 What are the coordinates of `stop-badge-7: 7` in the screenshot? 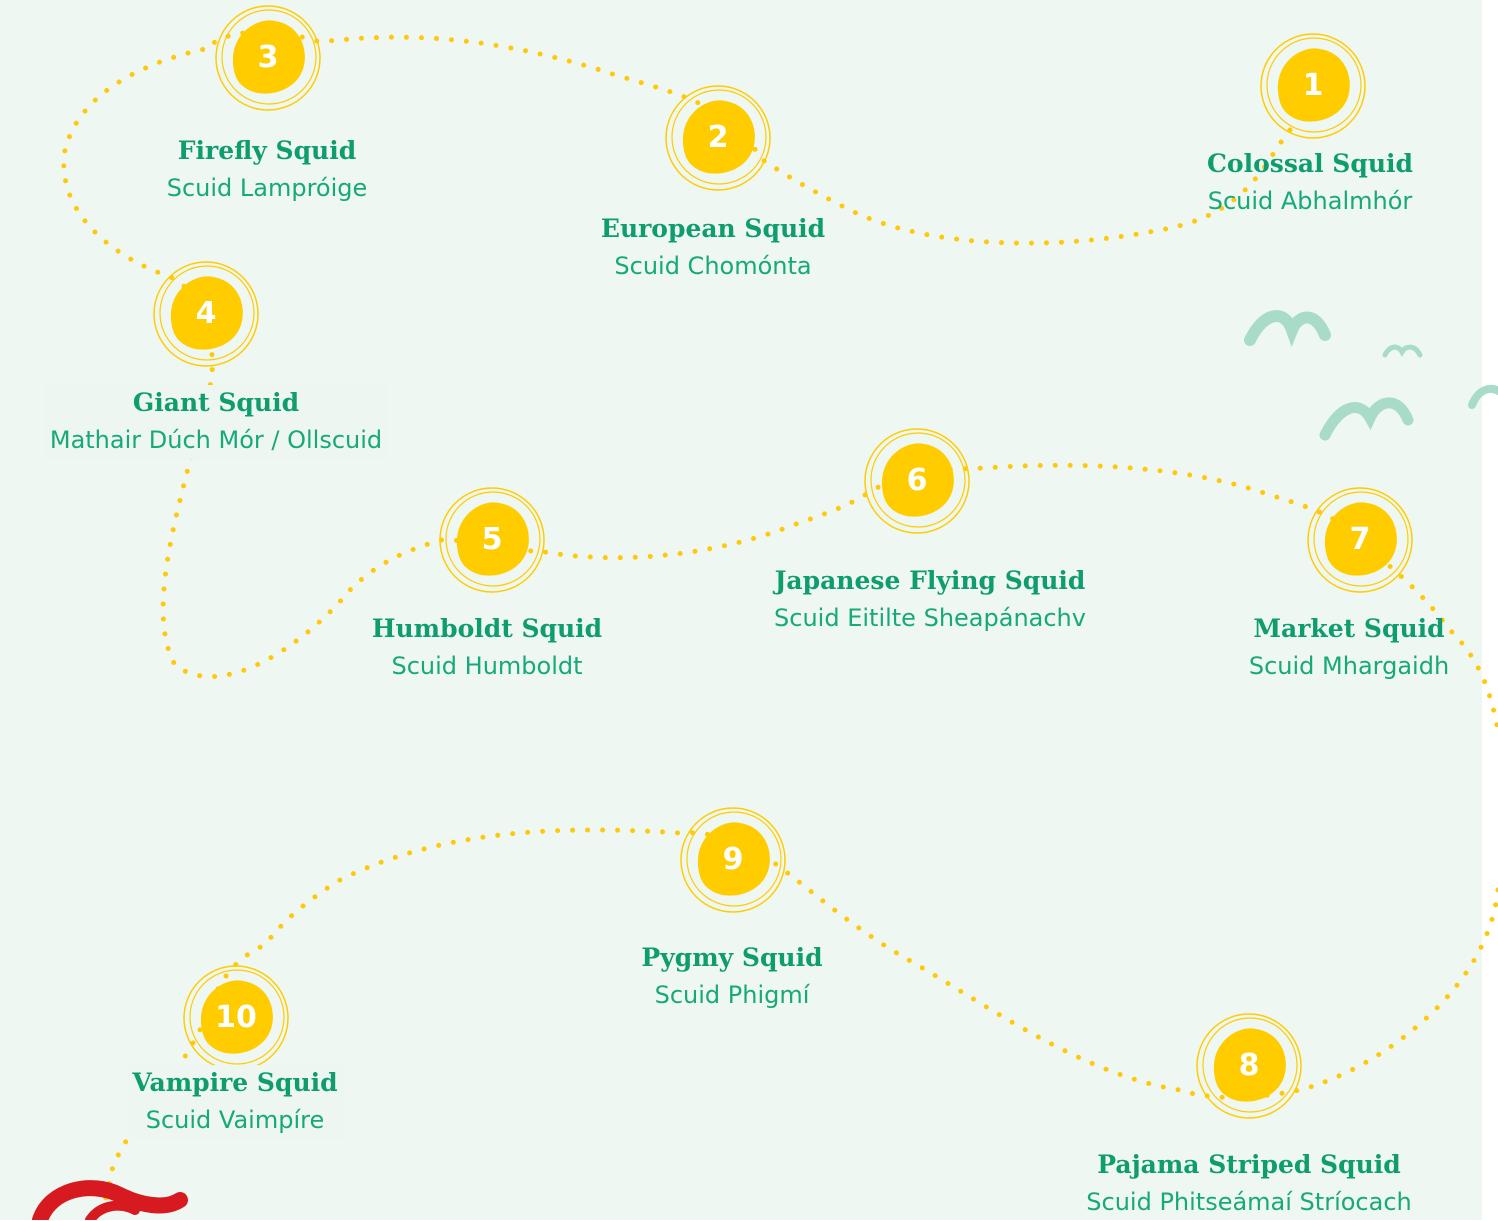 It's located at (1360, 540).